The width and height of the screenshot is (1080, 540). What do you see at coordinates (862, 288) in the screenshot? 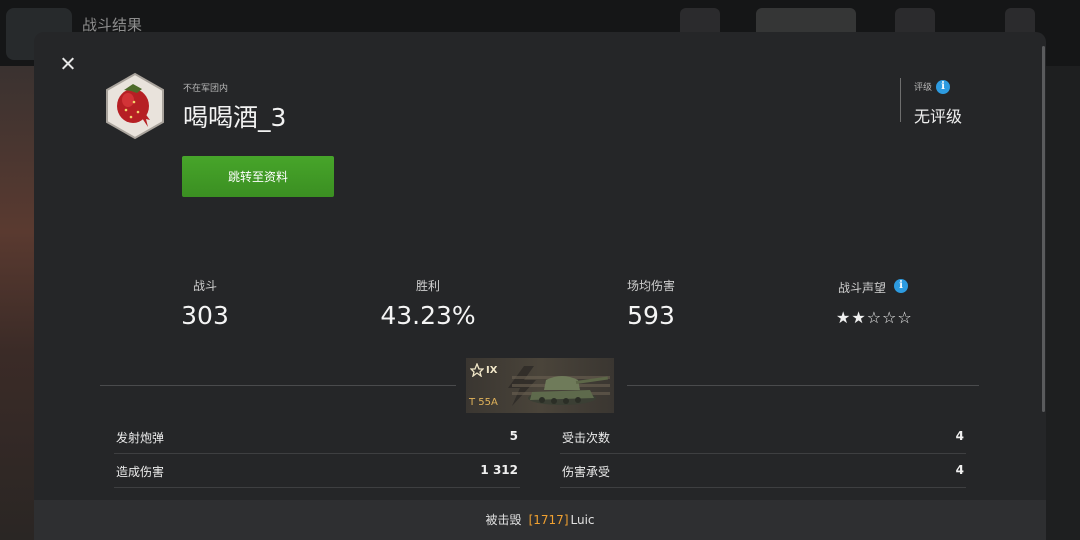
I see `battle-reputation-label: 战斗声望` at bounding box center [862, 288].